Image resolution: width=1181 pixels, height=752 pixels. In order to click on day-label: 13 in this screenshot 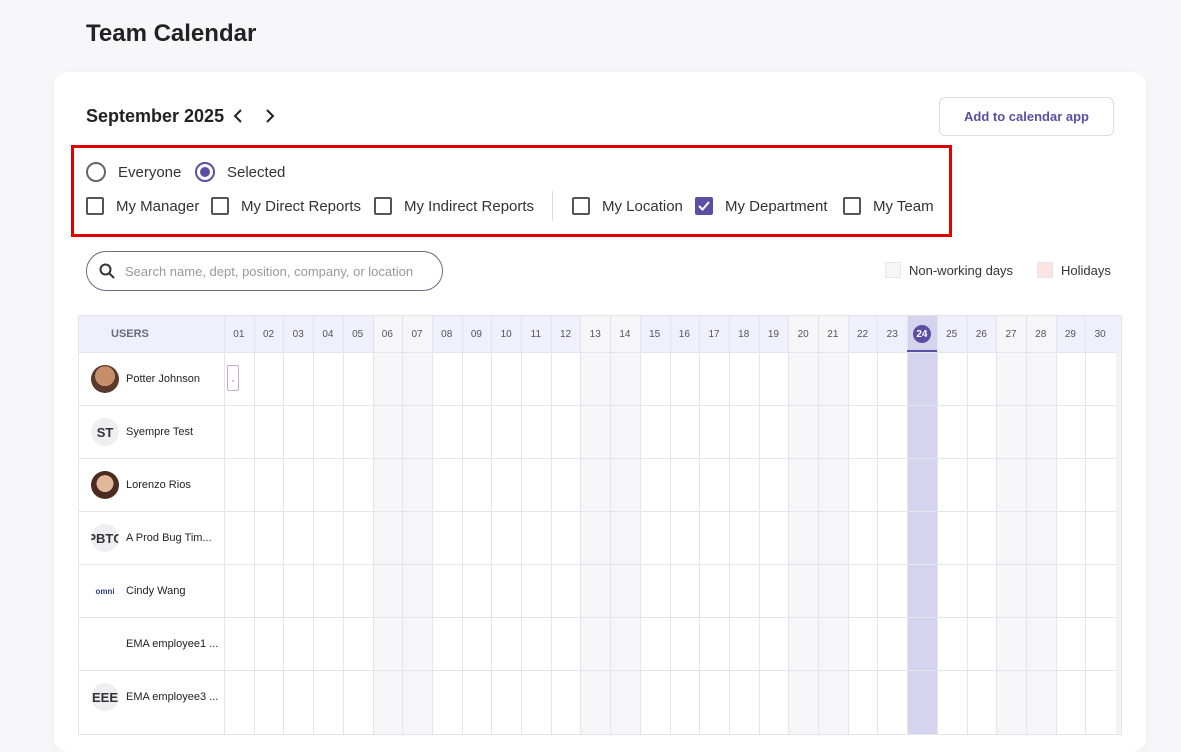, I will do `click(595, 334)`.